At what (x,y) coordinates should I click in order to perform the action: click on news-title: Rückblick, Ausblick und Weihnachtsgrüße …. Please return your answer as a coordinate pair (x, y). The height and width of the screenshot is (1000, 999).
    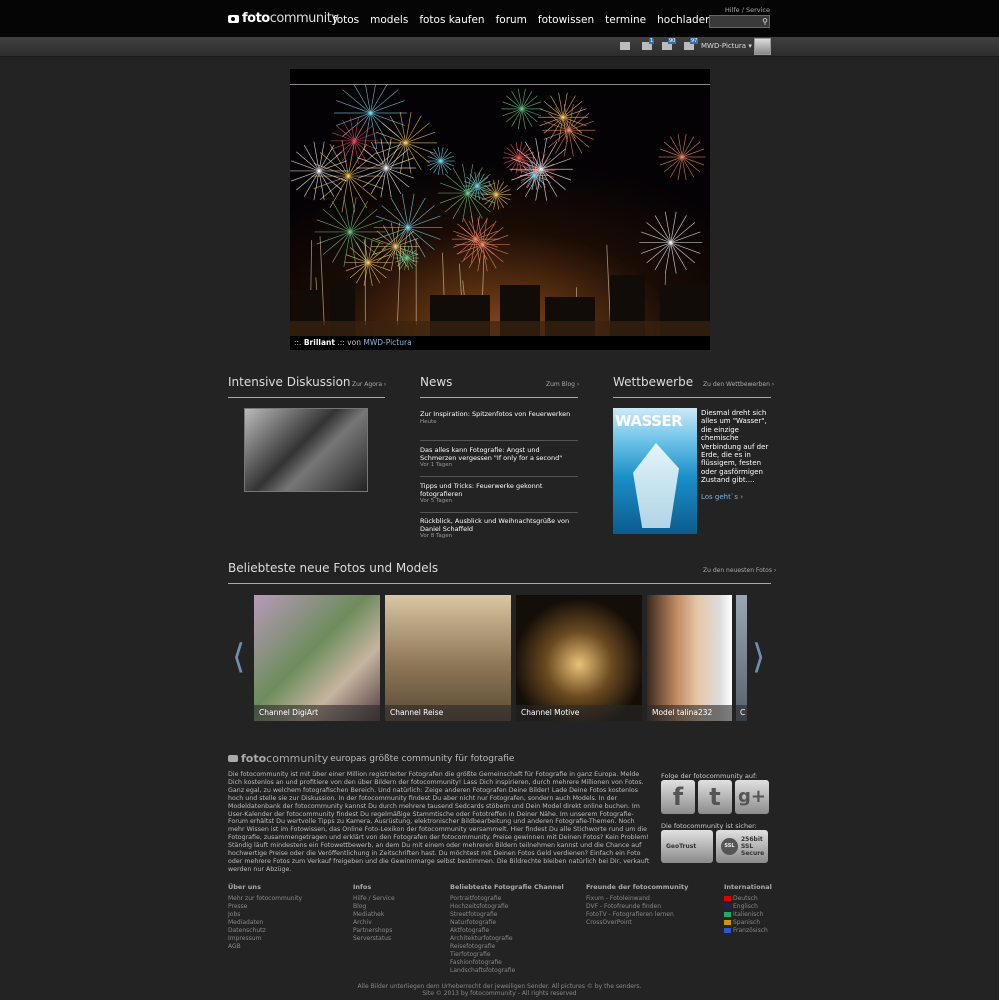
    Looking at the image, I should click on (499, 525).